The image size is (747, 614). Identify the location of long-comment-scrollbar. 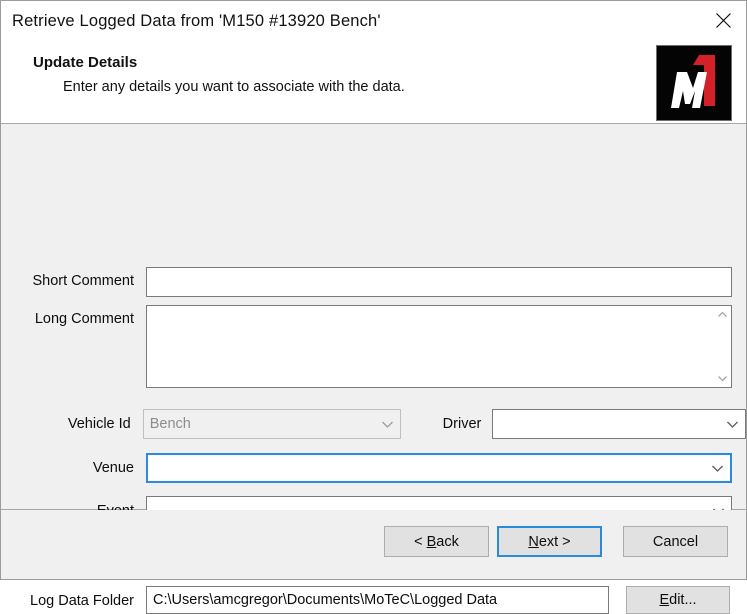
(722, 346).